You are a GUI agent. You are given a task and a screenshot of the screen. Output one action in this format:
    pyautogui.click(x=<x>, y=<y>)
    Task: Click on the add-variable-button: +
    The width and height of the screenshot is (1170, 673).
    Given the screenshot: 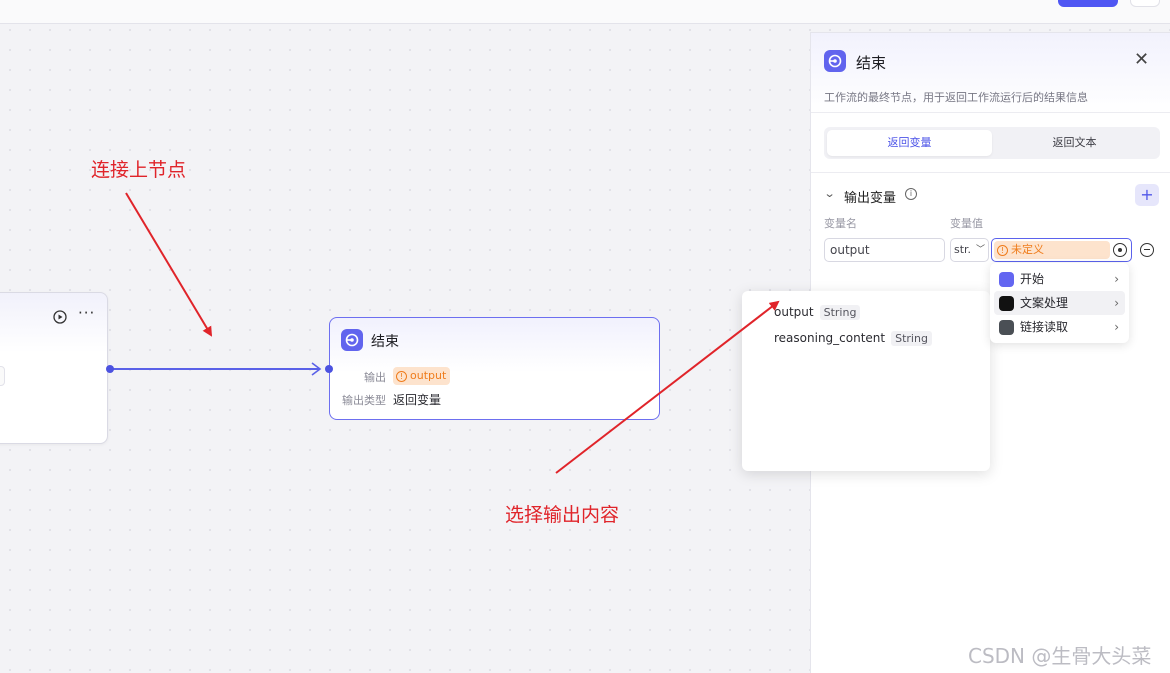 What is the action you would take?
    pyautogui.click(x=1147, y=195)
    